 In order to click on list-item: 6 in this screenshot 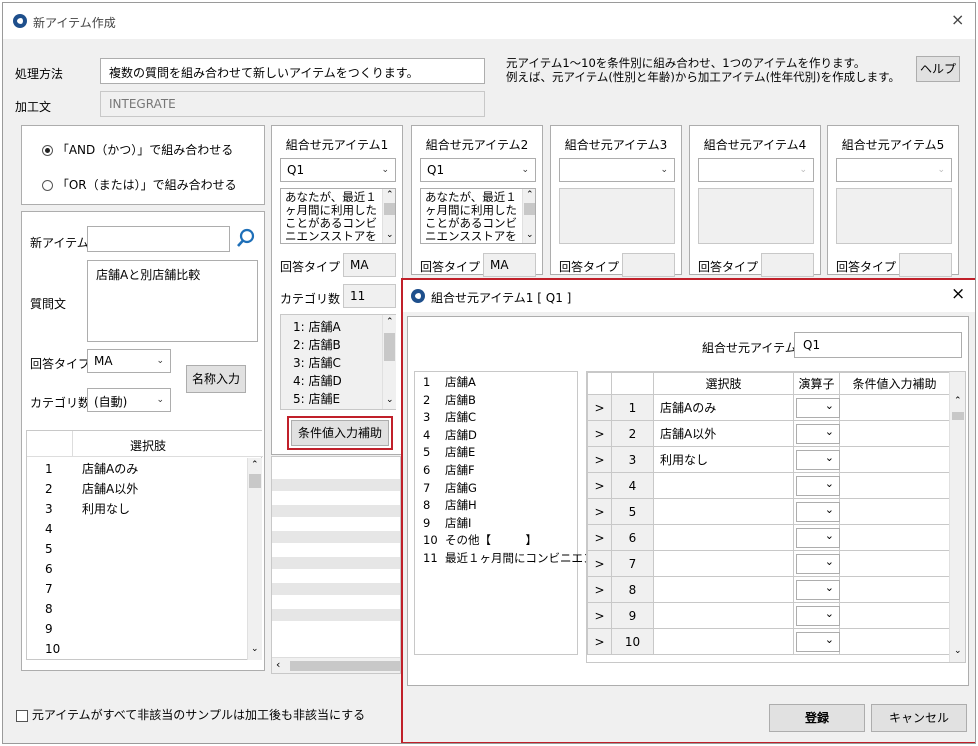, I will do `click(137, 569)`.